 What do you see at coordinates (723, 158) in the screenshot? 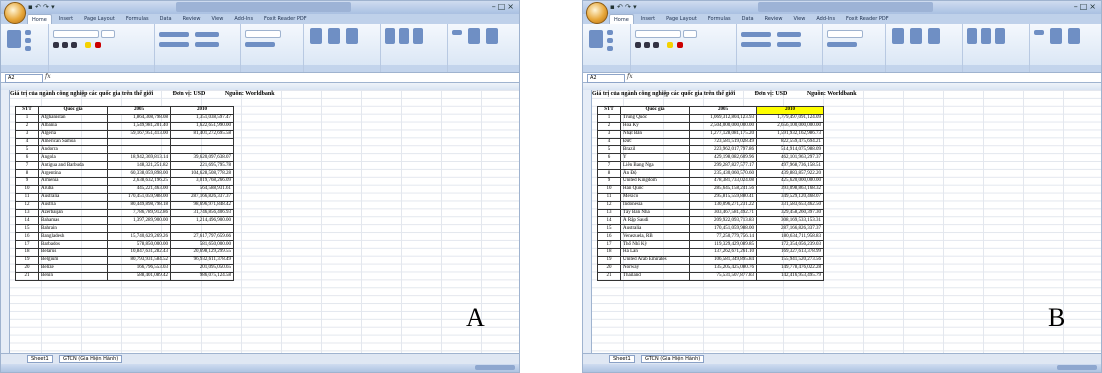
I see `cell-2005: 429,198,082,609.96` at bounding box center [723, 158].